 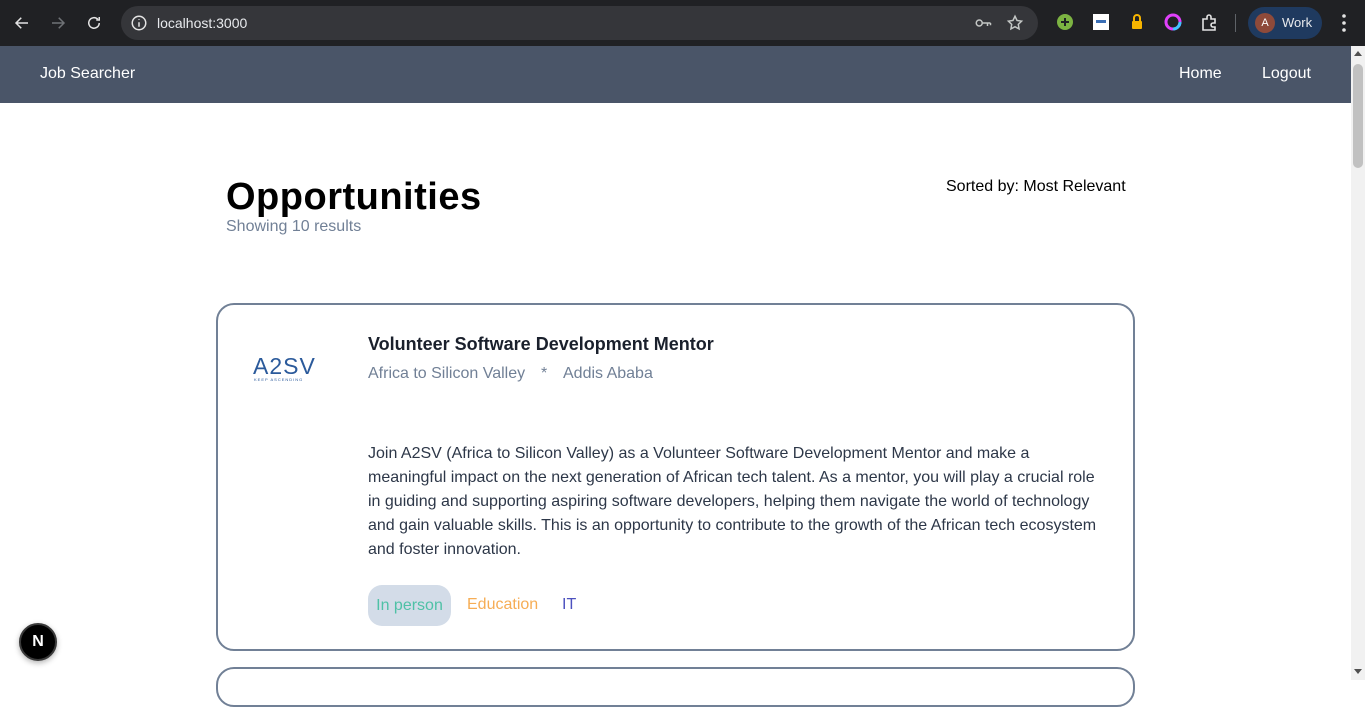 I want to click on url-text: localhost:3000, so click(x=202, y=23).